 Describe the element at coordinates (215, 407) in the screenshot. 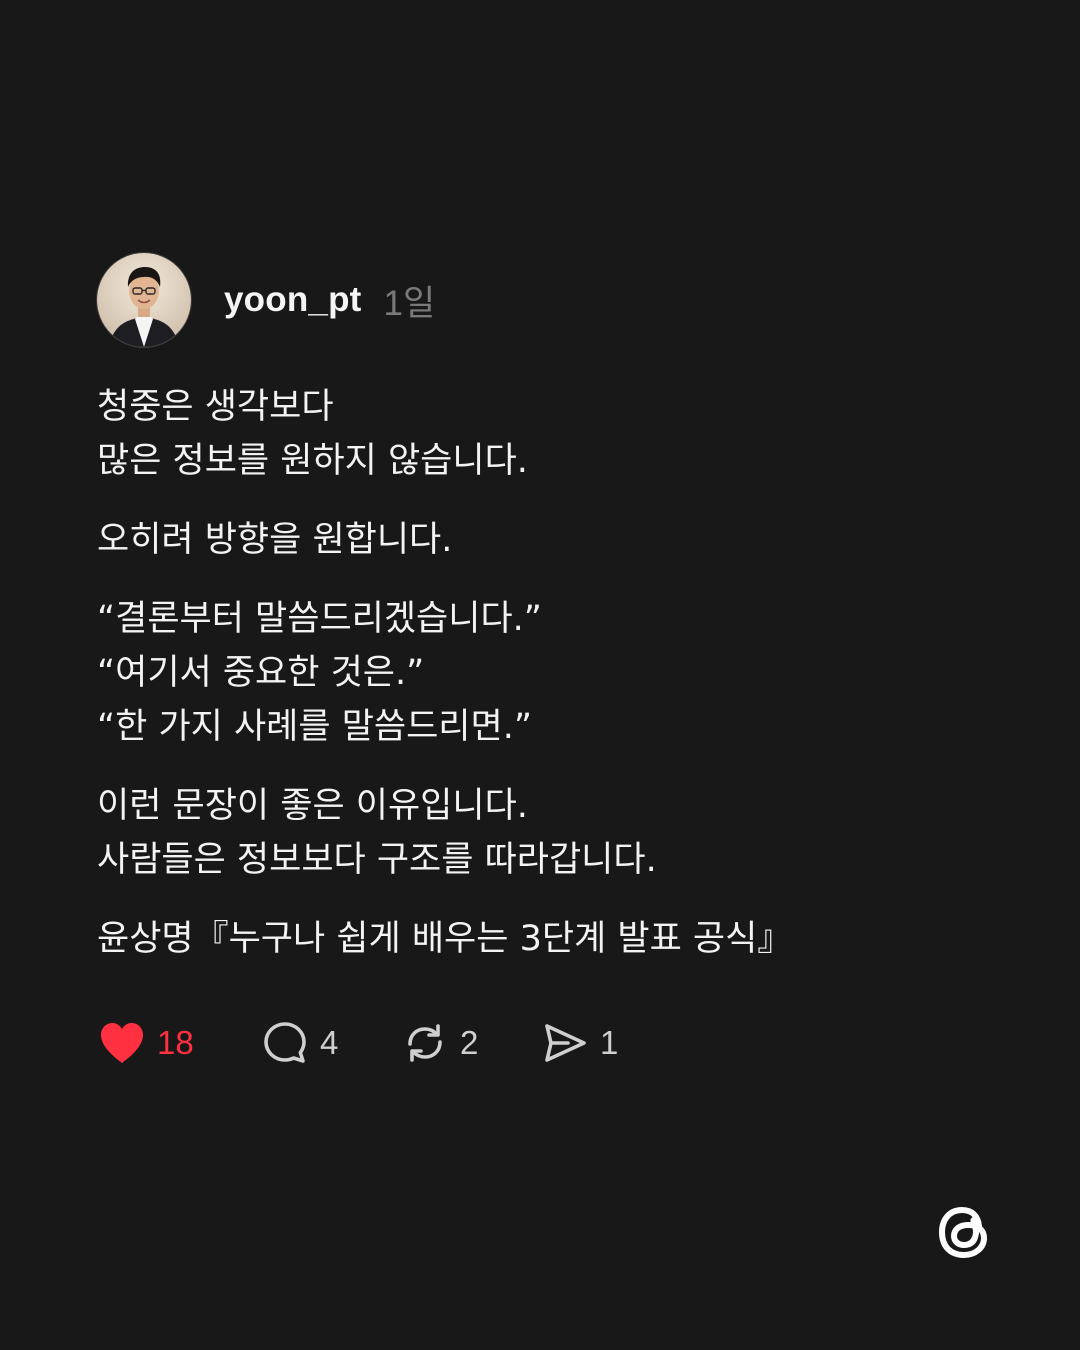

I see `post-text-line: 청중은 생각보다` at that location.